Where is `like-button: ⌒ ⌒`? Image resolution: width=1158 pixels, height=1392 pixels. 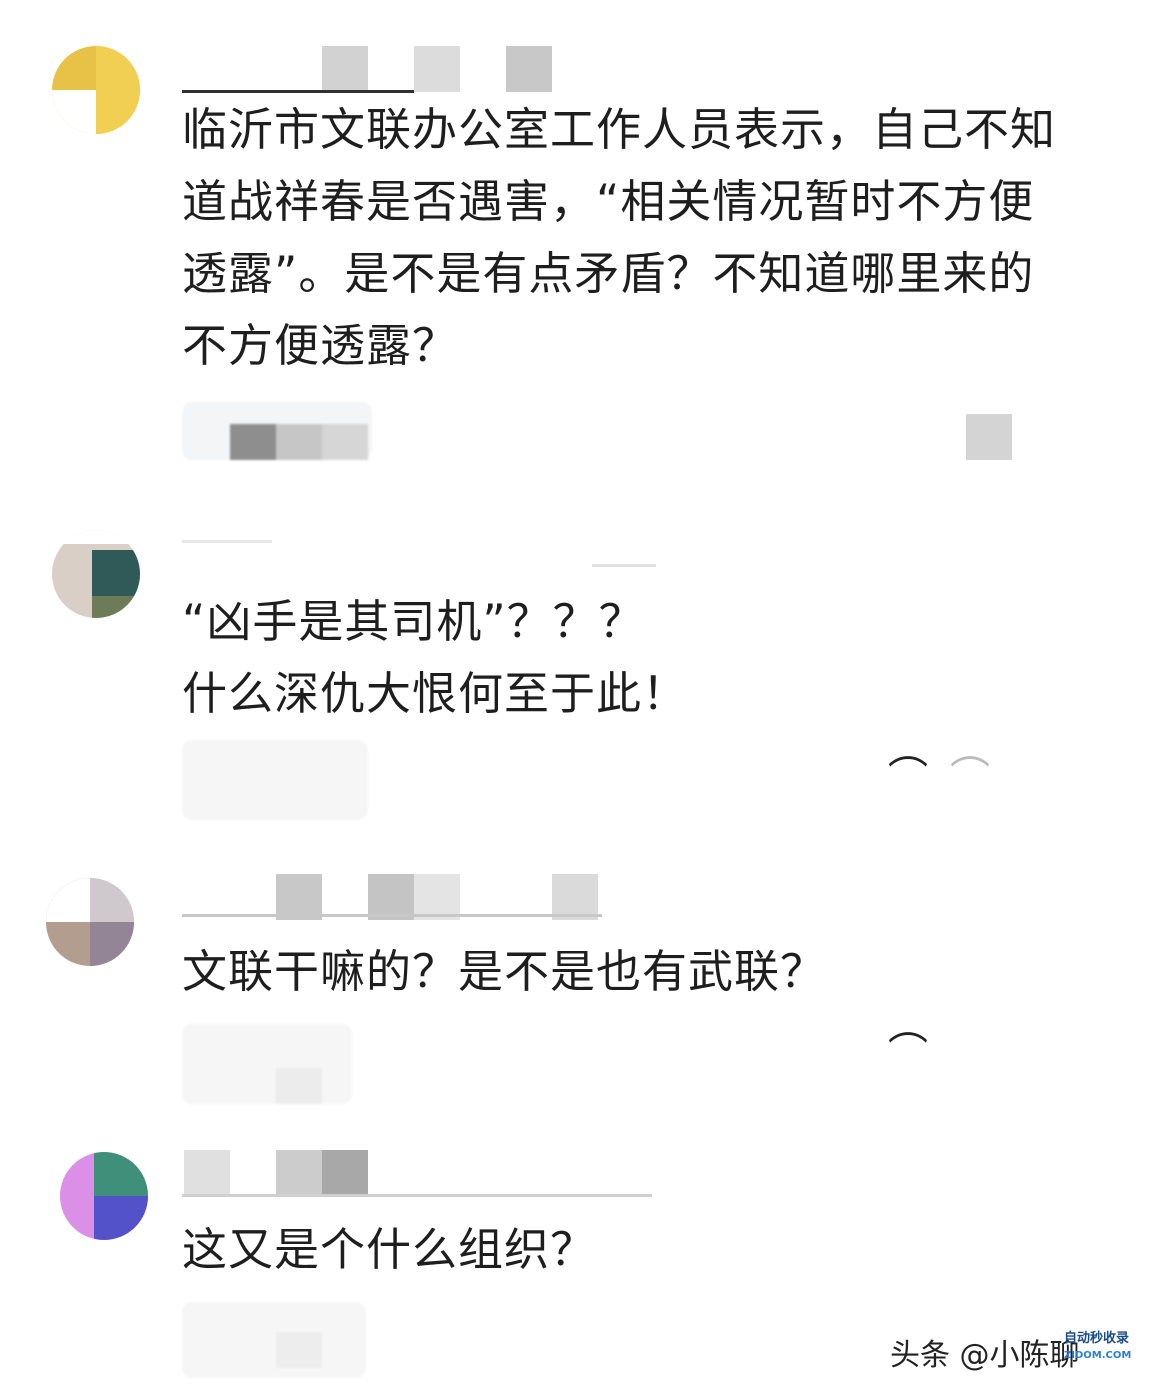 like-button: ⌒ ⌒ is located at coordinates (943, 781).